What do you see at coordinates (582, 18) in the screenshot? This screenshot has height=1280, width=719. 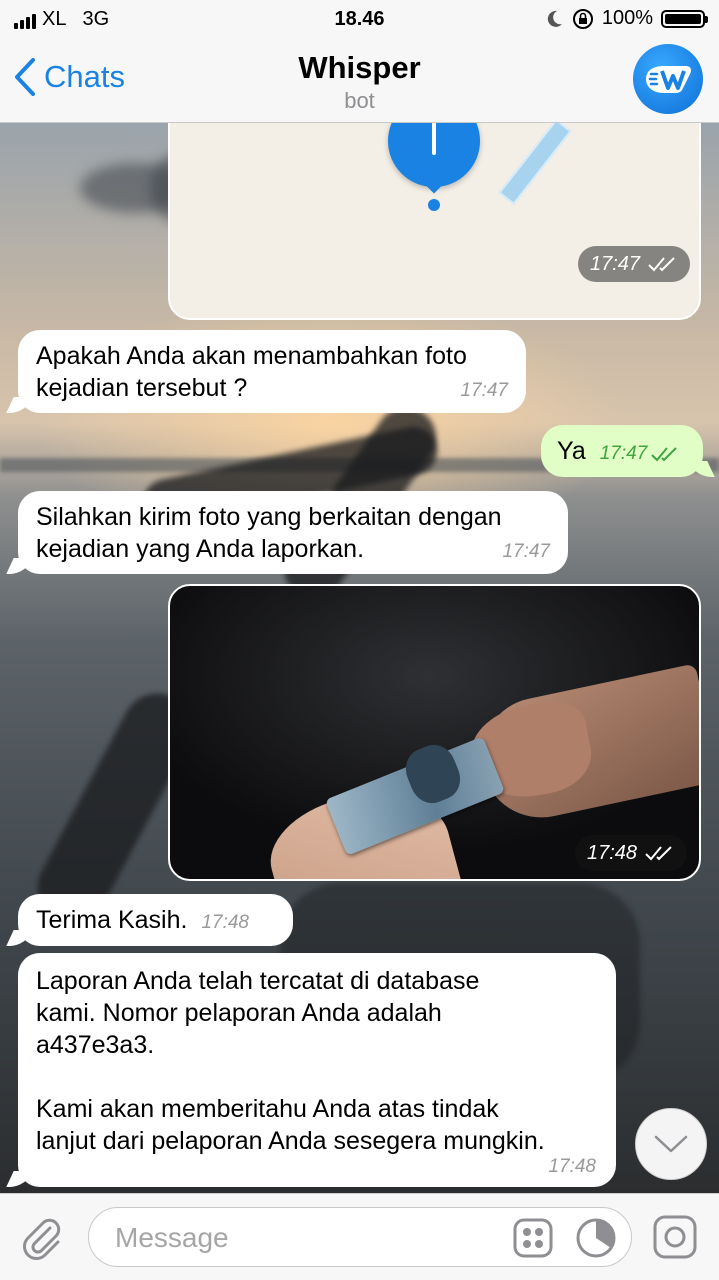 I see `rotation-lock-icon` at bounding box center [582, 18].